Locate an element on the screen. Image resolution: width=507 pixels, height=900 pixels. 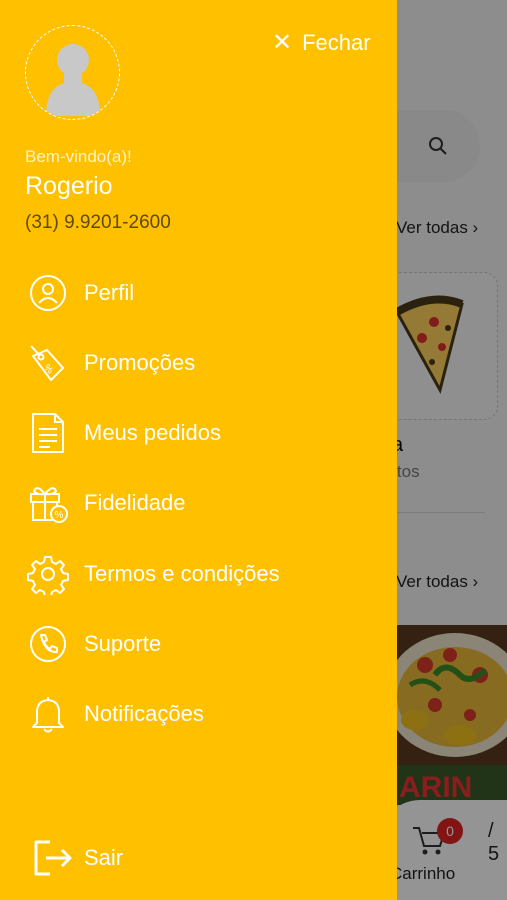
welcome-text: Bem-vindo(a)! is located at coordinates (78, 156).